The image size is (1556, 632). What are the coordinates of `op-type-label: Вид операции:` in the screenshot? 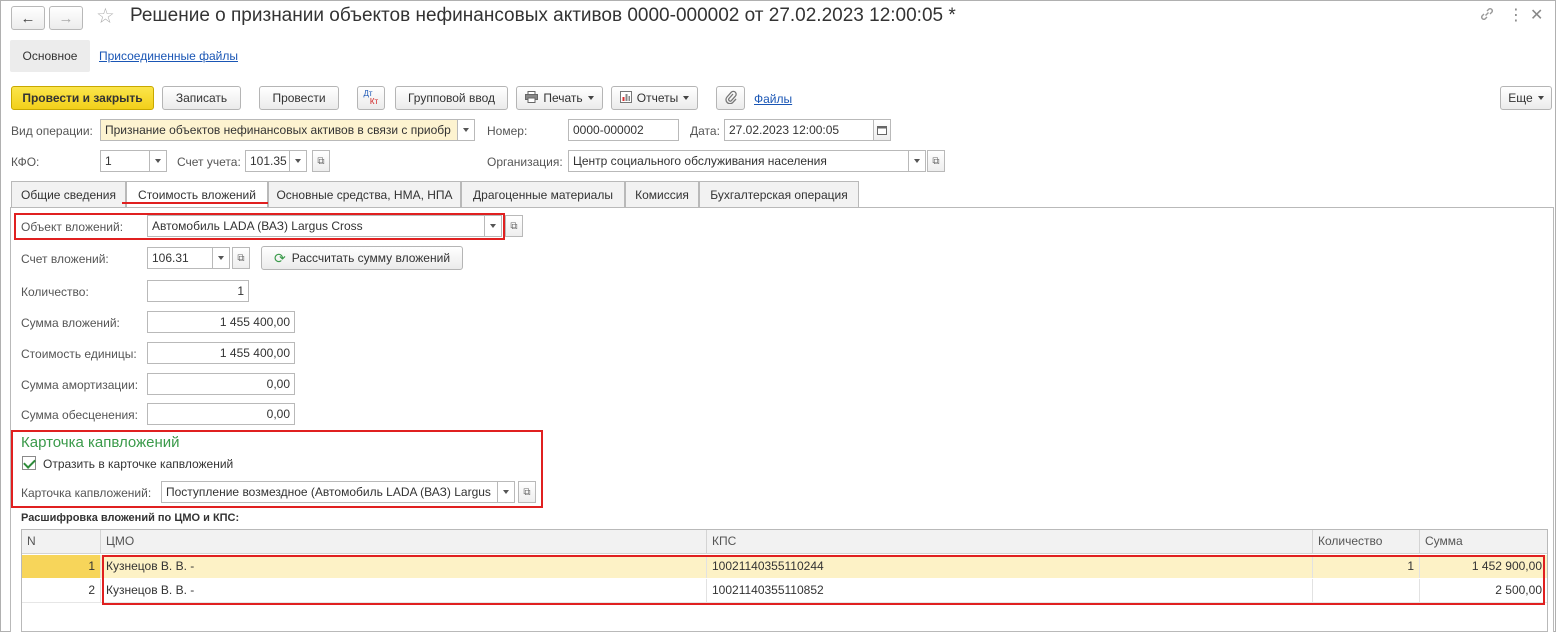 It's located at (52, 131).